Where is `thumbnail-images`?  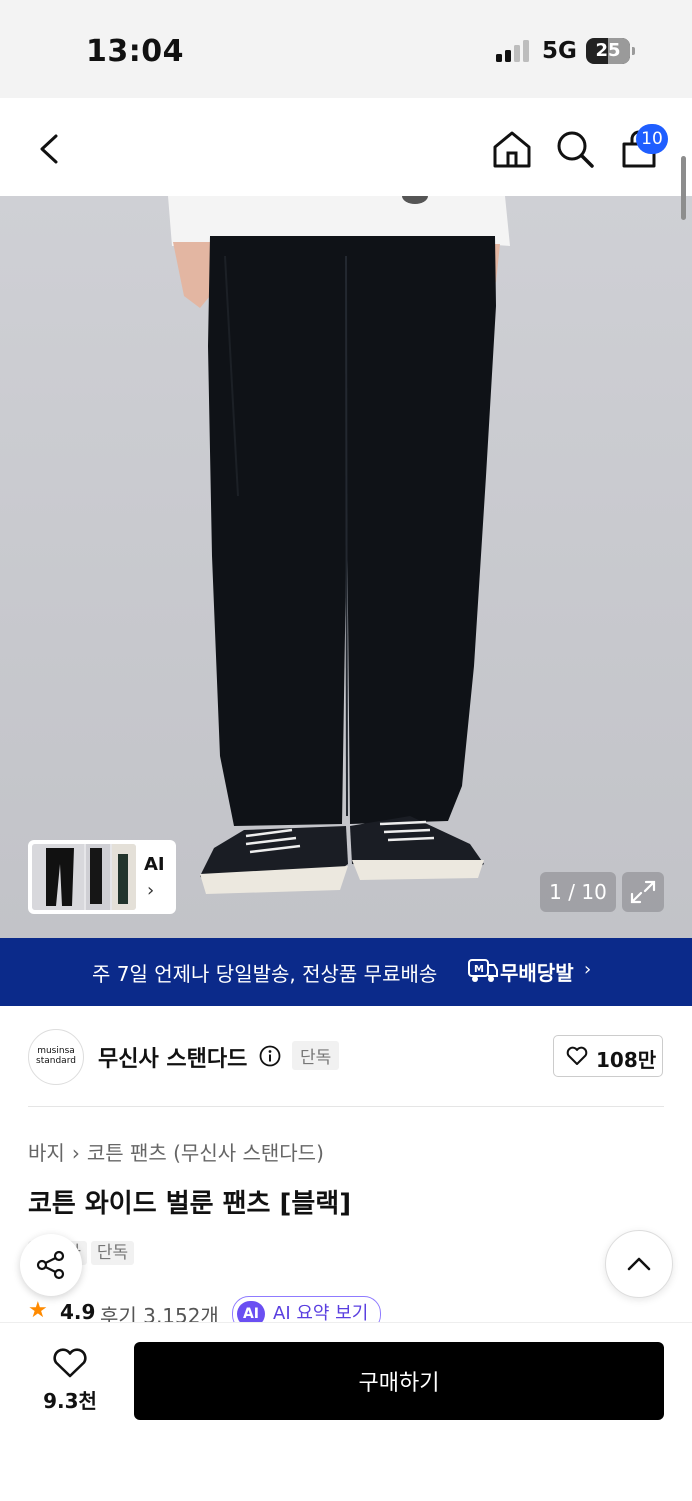
thumbnail-images is located at coordinates (84, 877).